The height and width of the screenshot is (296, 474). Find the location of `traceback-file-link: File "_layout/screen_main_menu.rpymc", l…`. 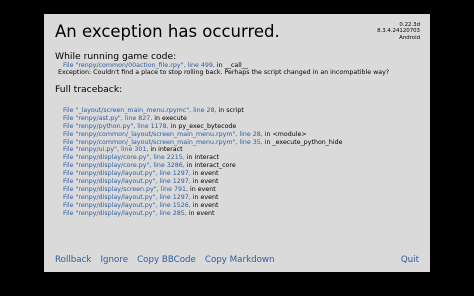

traceback-file-link: File "_layout/screen_main_menu.rpymc", l… is located at coordinates (140, 110).